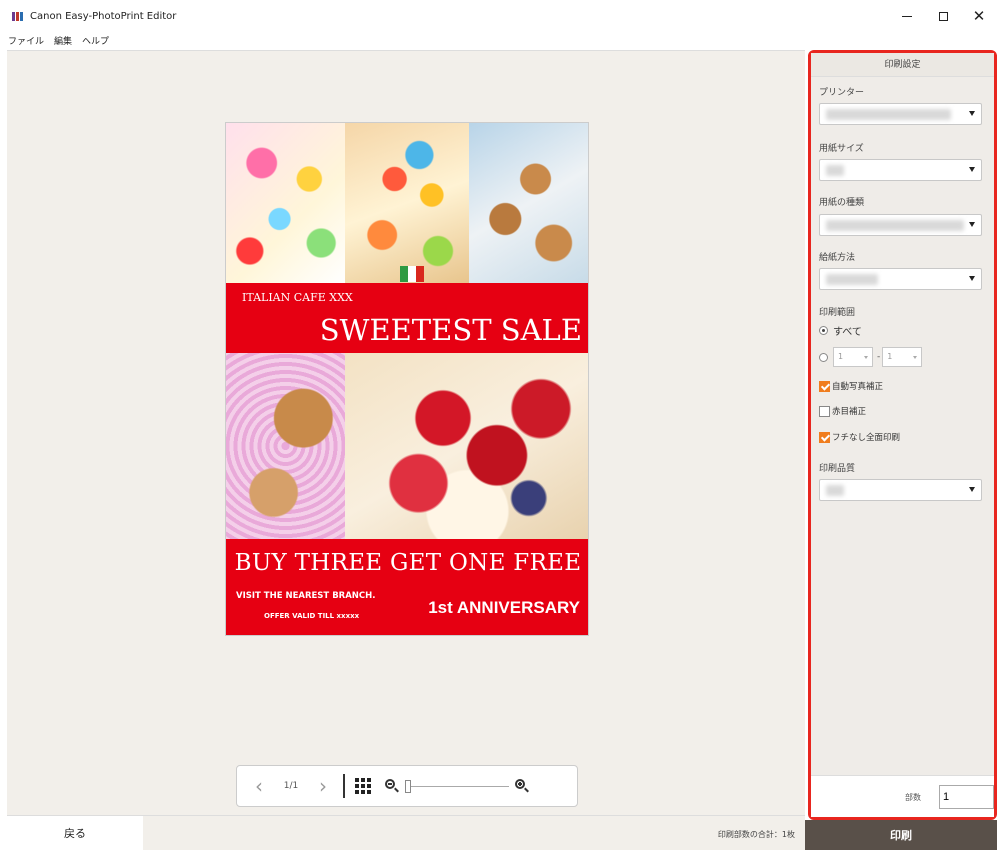  Describe the element at coordinates (498, 40) in the screenshot. I see `menu-bar: ファイル 編集 ヘルプ` at that location.